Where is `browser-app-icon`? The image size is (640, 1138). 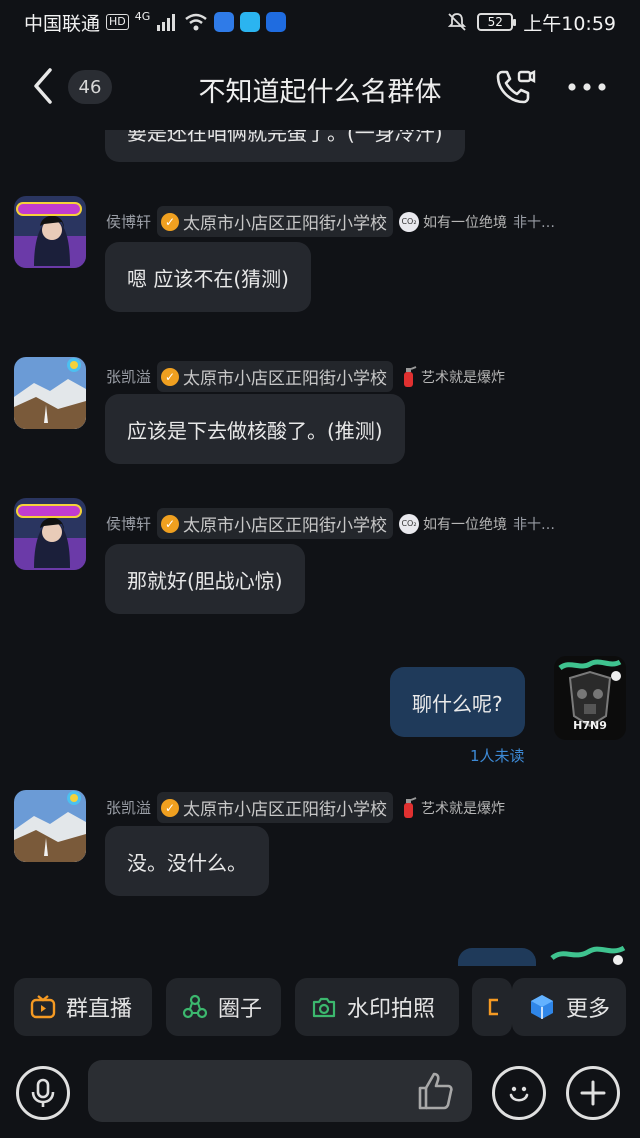
browser-app-icon is located at coordinates (250, 22).